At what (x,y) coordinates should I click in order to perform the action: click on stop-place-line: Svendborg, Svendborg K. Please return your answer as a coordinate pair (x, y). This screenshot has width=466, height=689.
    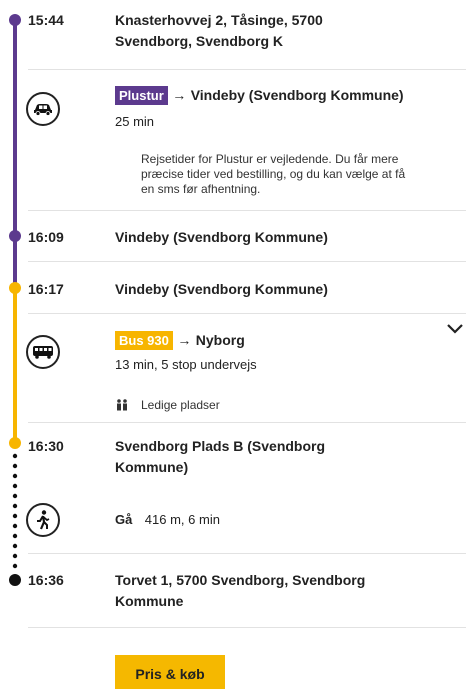
    Looking at the image, I should click on (199, 41).